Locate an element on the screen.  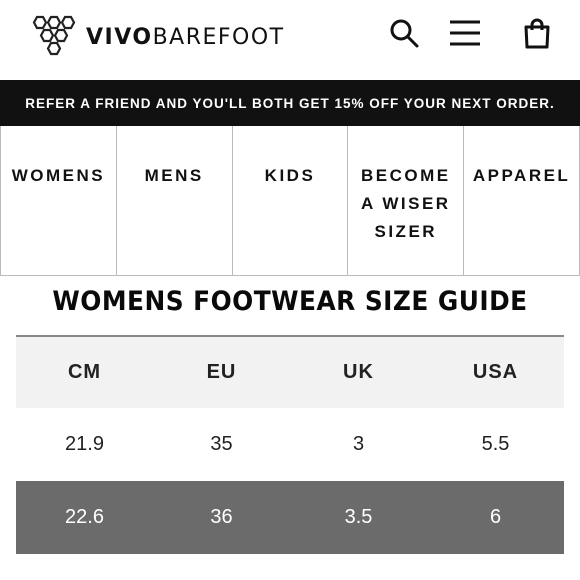
nav-item-apparel: APPAREL is located at coordinates (522, 200).